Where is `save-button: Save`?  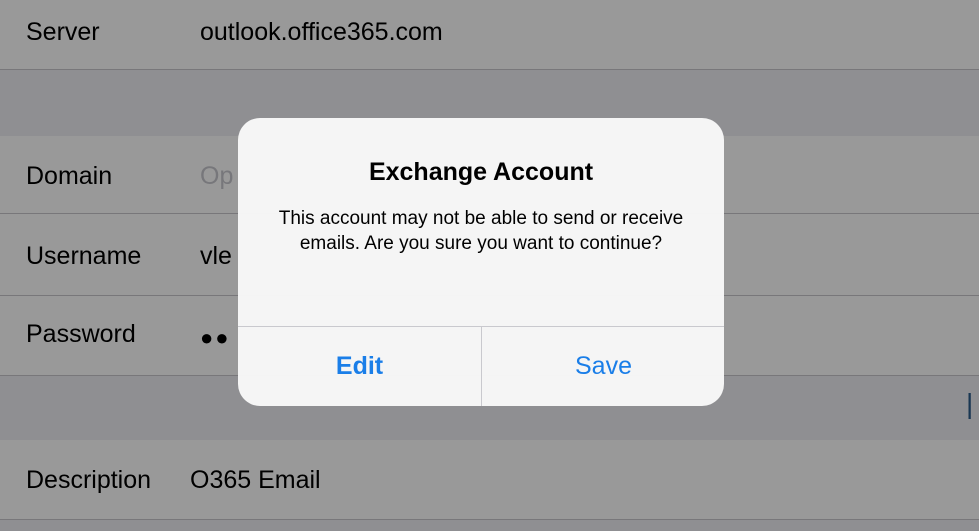
save-button: Save is located at coordinates (603, 366).